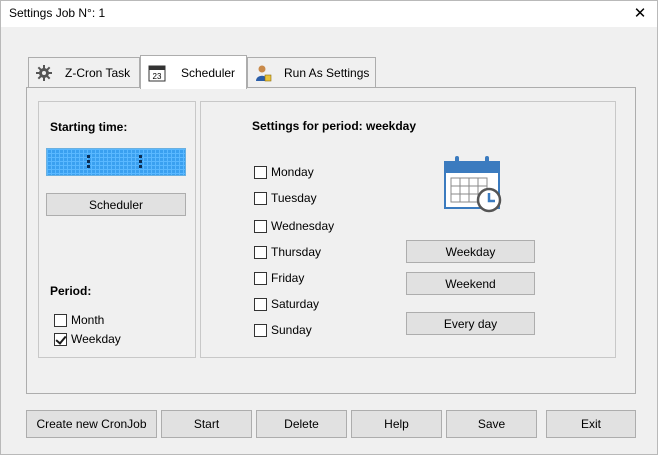 This screenshot has height=455, width=658. Describe the element at coordinates (303, 226) in the screenshot. I see `checkbox-label: Wednesday` at that location.